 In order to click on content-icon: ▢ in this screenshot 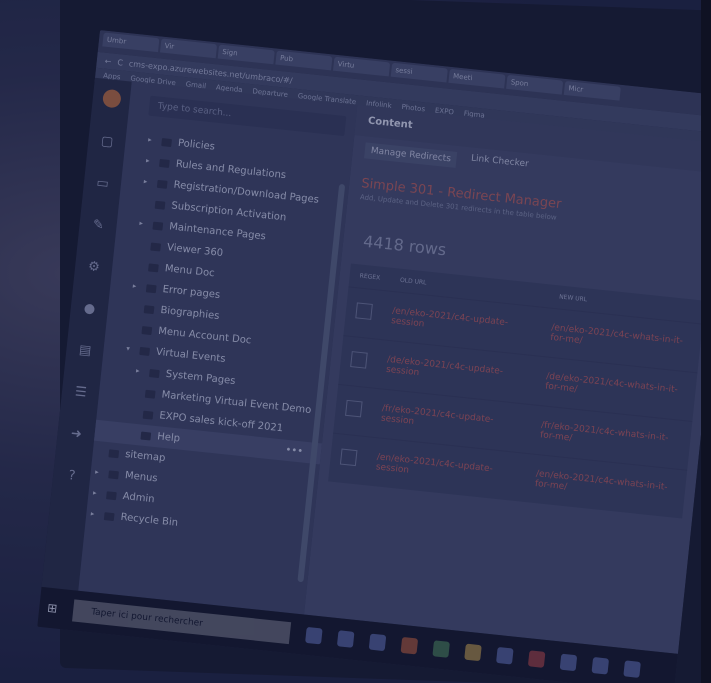, I will do `click(106, 142)`.